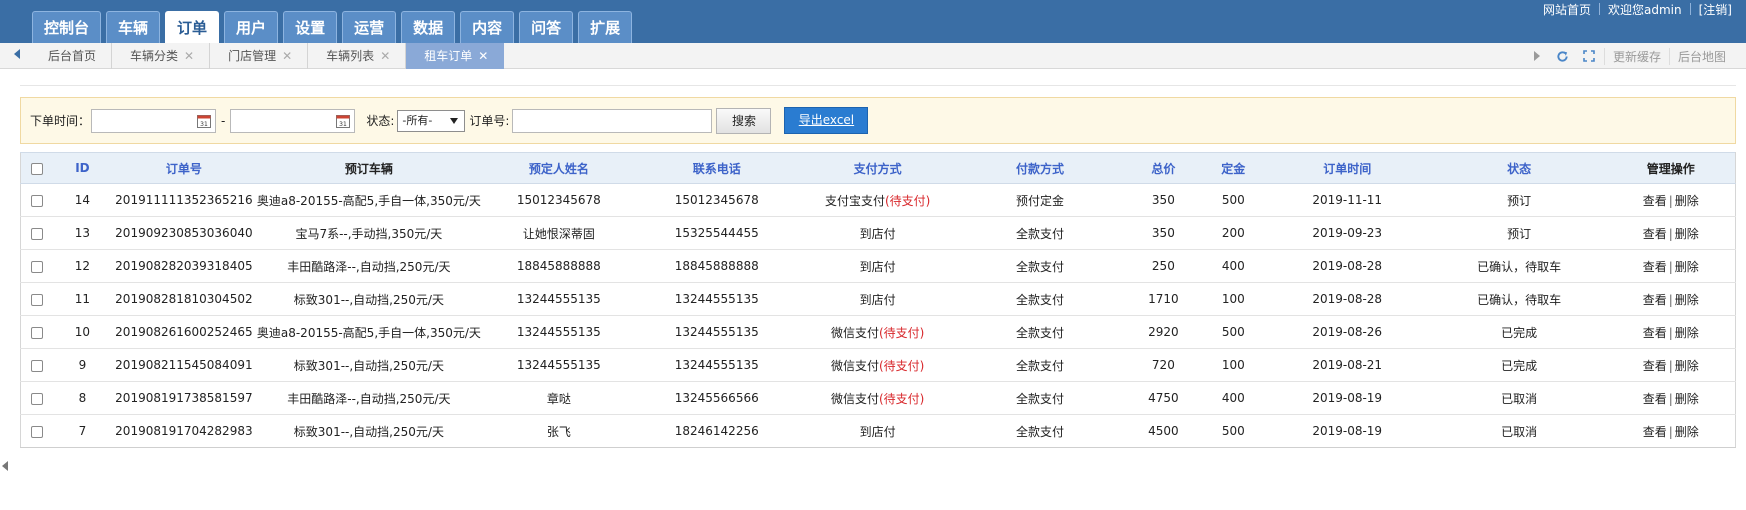 The width and height of the screenshot is (1746, 510). I want to click on row-select-cell, so click(36, 365).